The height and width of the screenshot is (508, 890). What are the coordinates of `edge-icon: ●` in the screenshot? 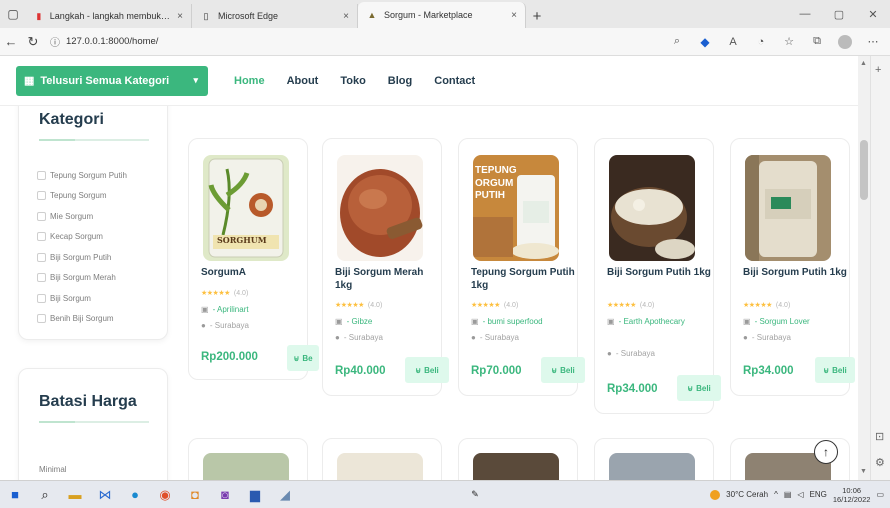 It's located at (135, 494).